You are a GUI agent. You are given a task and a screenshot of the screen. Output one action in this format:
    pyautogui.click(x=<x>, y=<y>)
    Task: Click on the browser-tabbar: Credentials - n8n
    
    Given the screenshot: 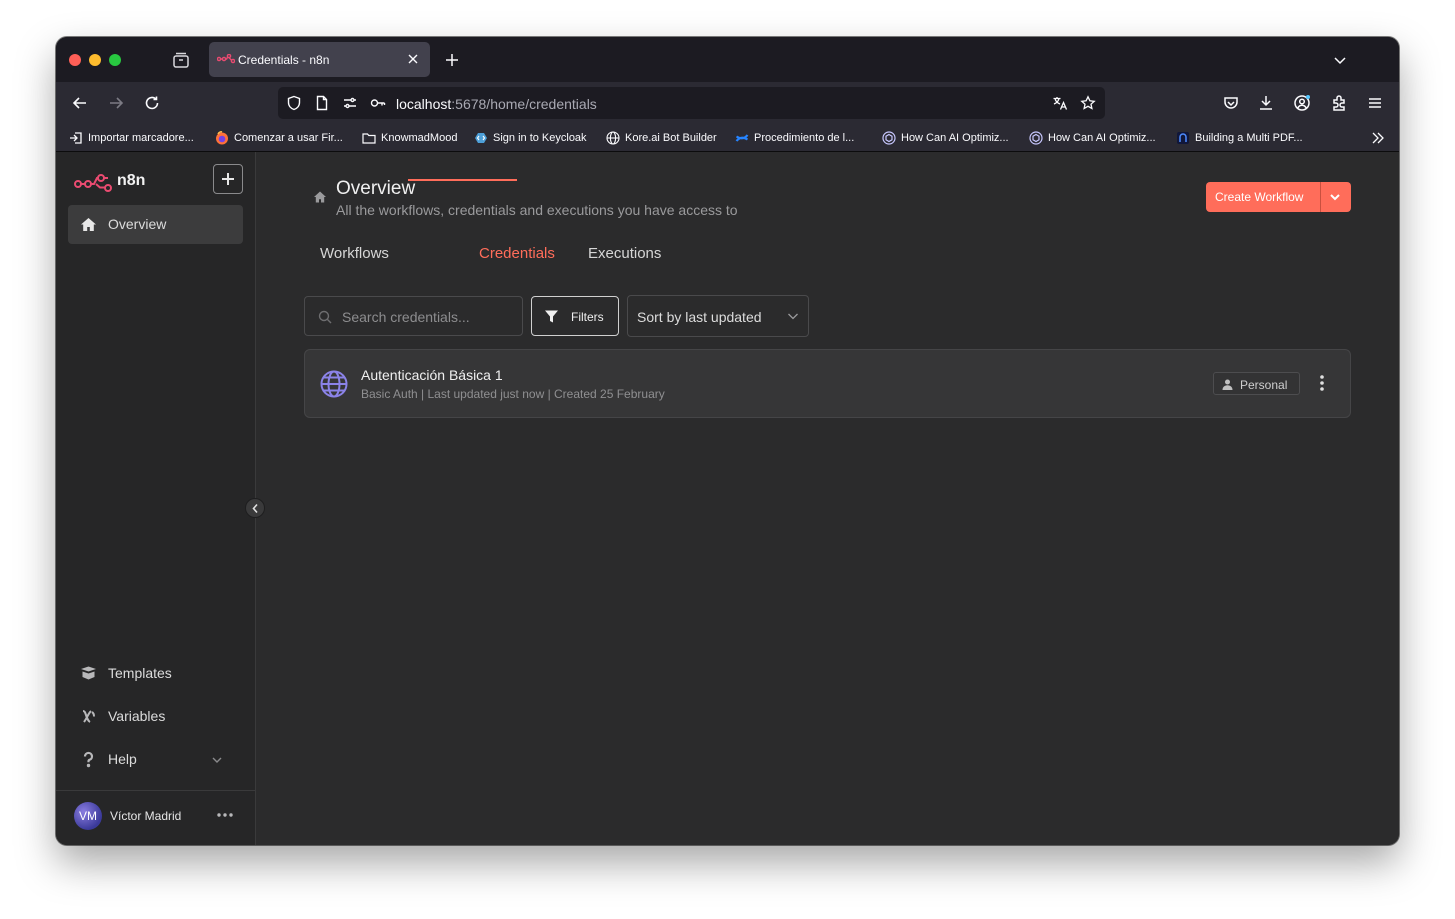 What is the action you would take?
    pyautogui.click(x=727, y=59)
    